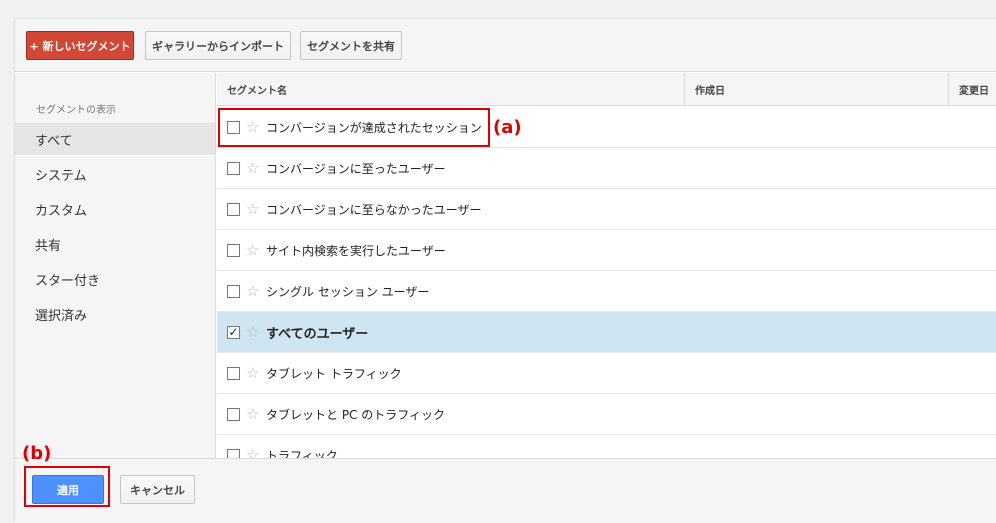  Describe the element at coordinates (356, 250) in the screenshot. I see `segment-name: サイト内検索を実行したユーザー` at that location.